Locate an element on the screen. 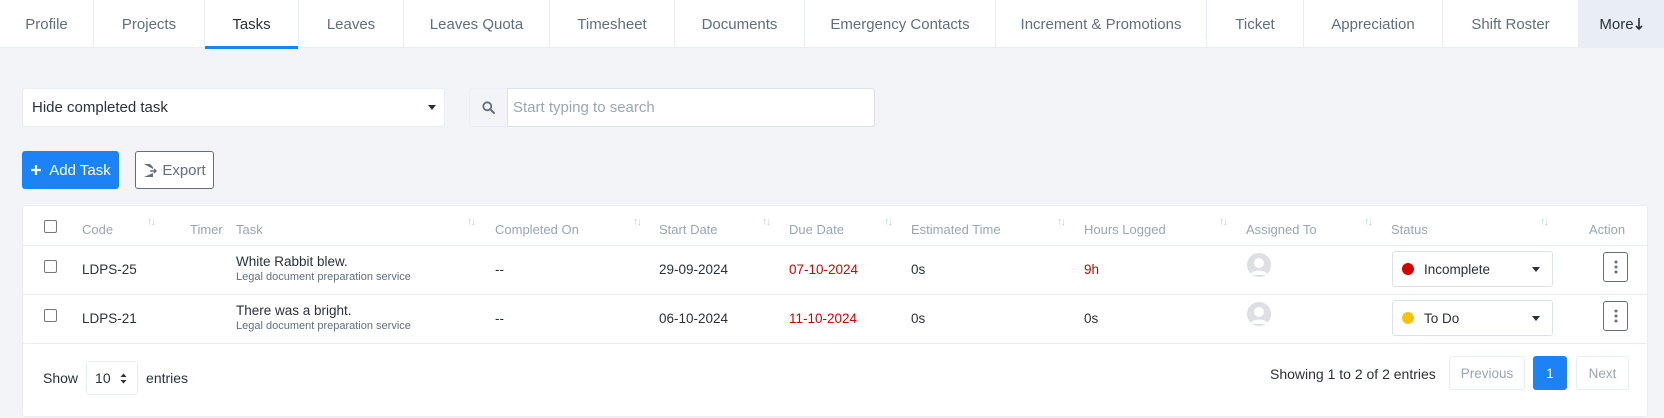  task-filter-value: Hide completed task is located at coordinates (100, 107).